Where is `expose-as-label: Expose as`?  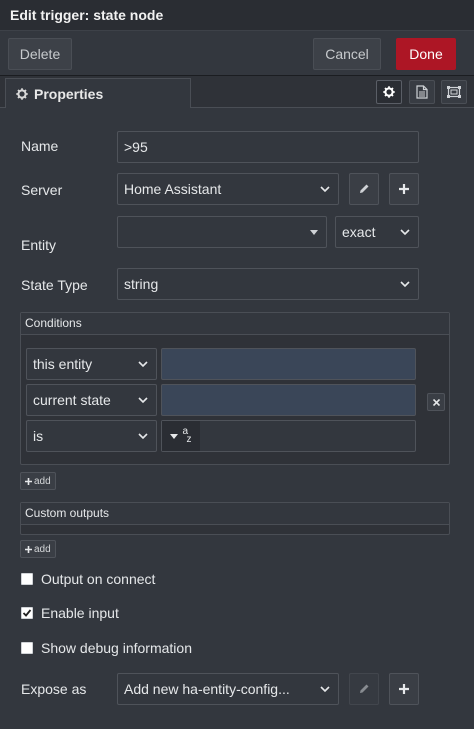
expose-as-label: Expose as is located at coordinates (54, 689).